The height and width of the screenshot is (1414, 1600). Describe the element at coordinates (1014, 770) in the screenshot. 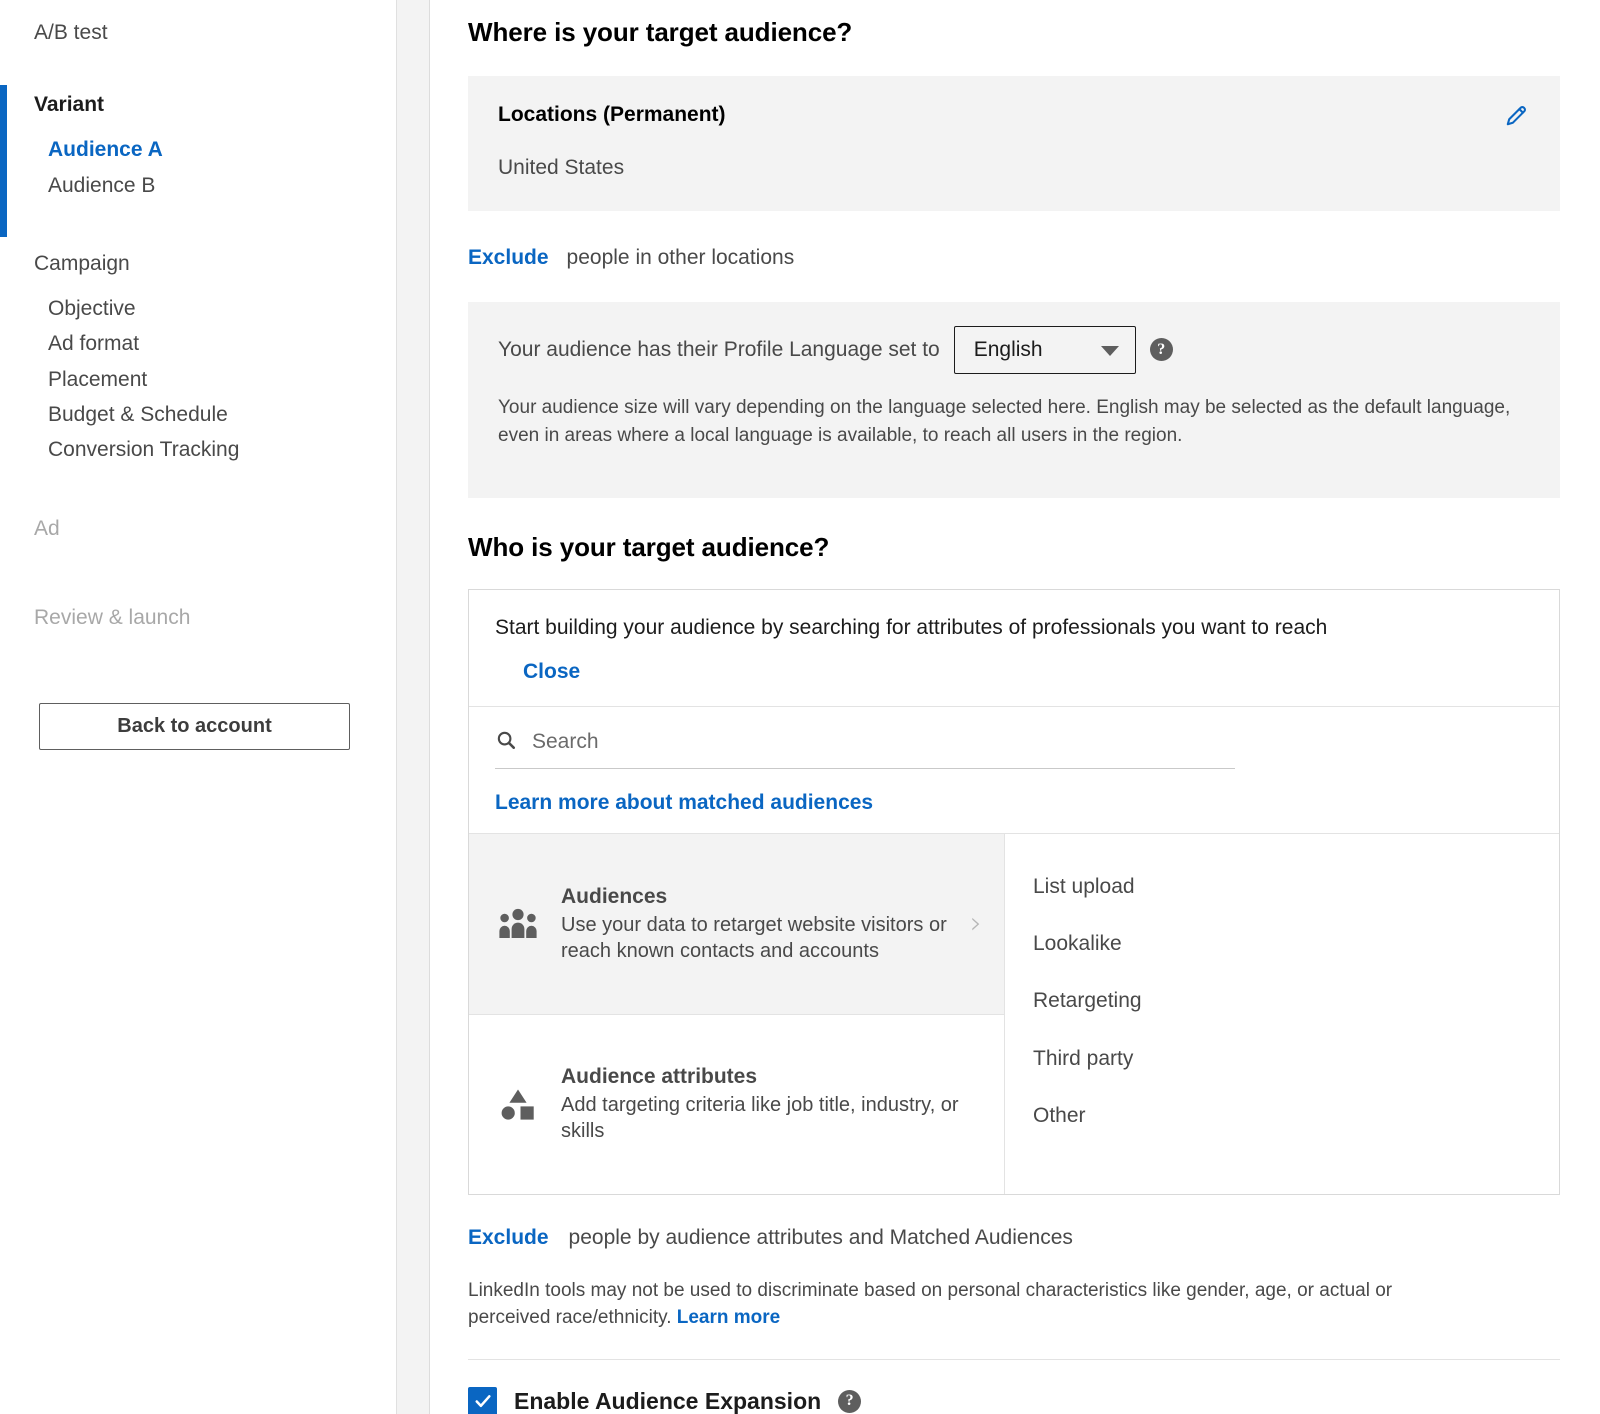

I see `audience-search-area: Learn more about matched audiences` at that location.